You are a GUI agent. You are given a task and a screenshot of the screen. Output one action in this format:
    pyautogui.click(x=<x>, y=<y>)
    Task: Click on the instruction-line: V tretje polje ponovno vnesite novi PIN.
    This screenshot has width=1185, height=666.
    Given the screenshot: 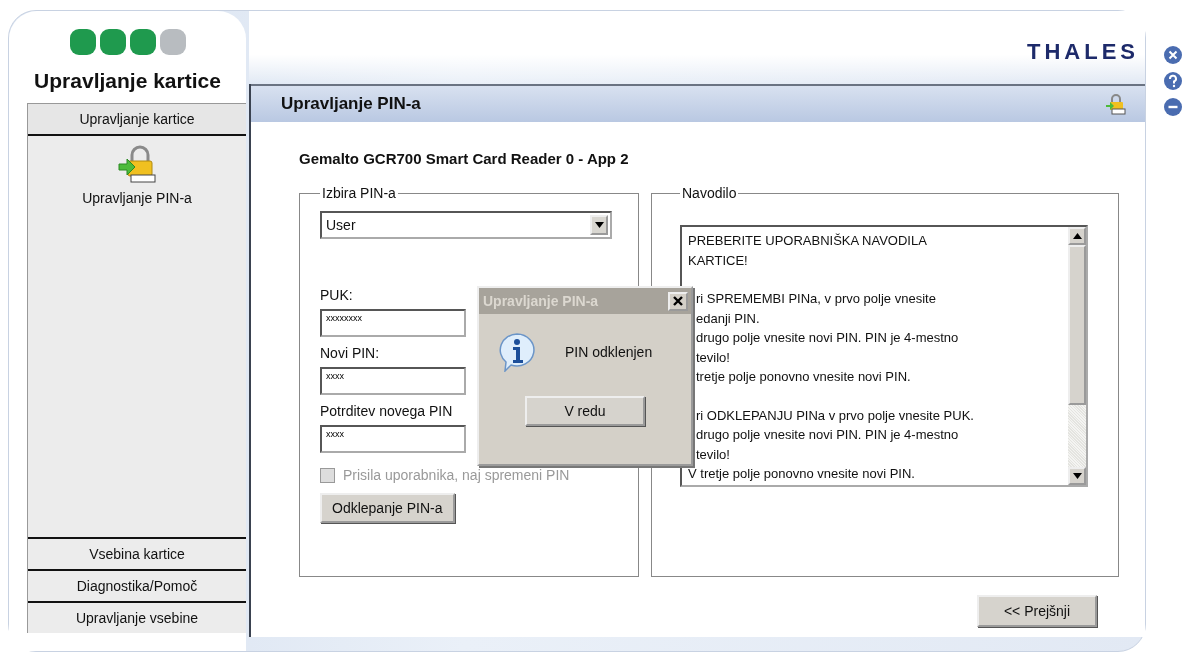 What is the action you would take?
    pyautogui.click(x=802, y=474)
    